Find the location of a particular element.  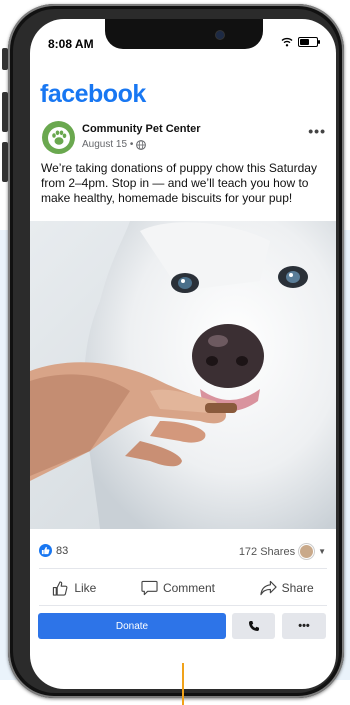

phone-volume-up is located at coordinates (5, 112).